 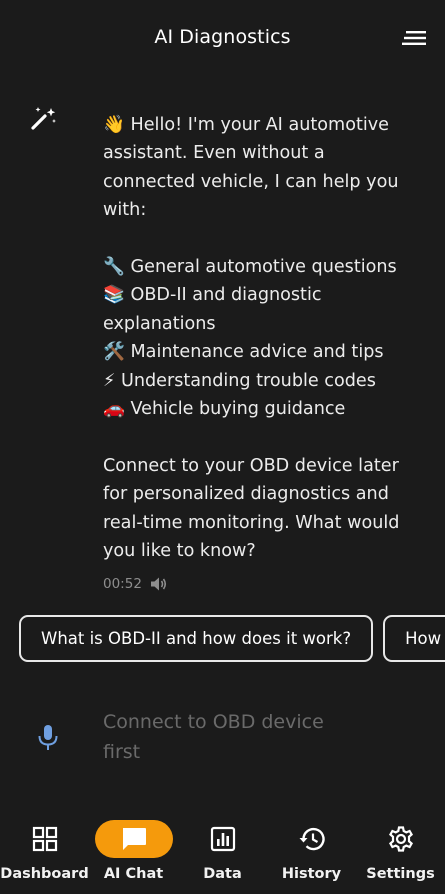 I want to click on ai-magic-wand-icon, so click(x=43, y=119).